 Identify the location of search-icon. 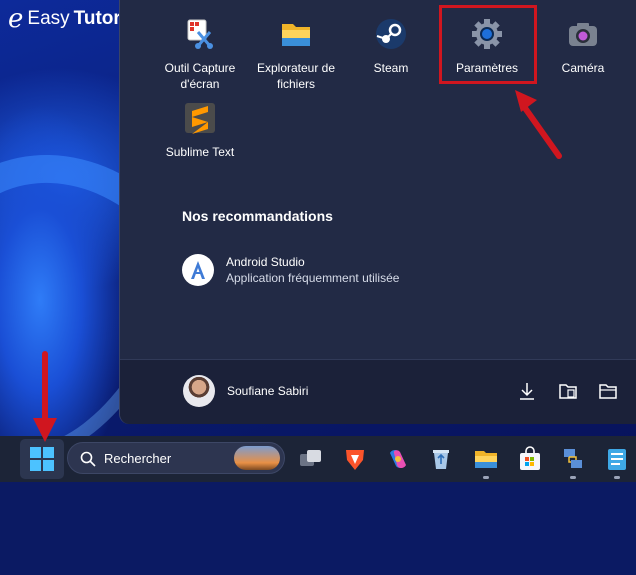
(88, 459).